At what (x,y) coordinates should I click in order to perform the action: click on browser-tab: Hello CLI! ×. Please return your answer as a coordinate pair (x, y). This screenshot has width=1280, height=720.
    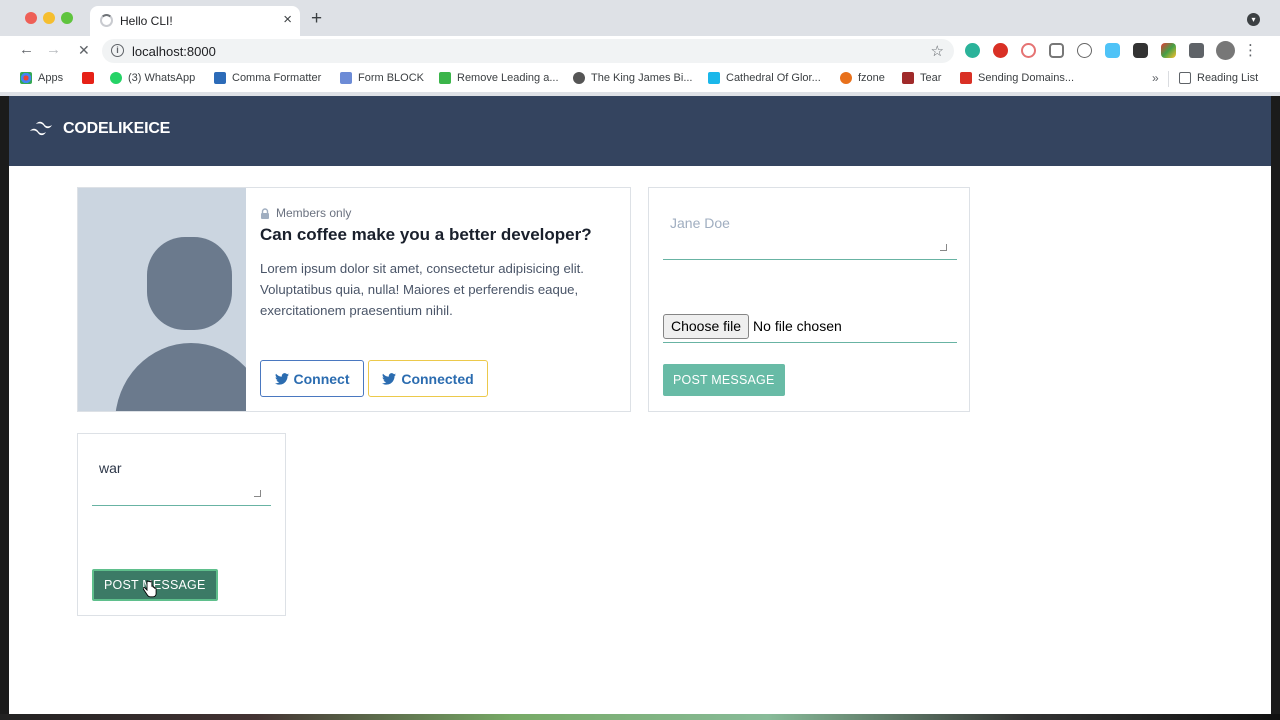
    Looking at the image, I should click on (195, 21).